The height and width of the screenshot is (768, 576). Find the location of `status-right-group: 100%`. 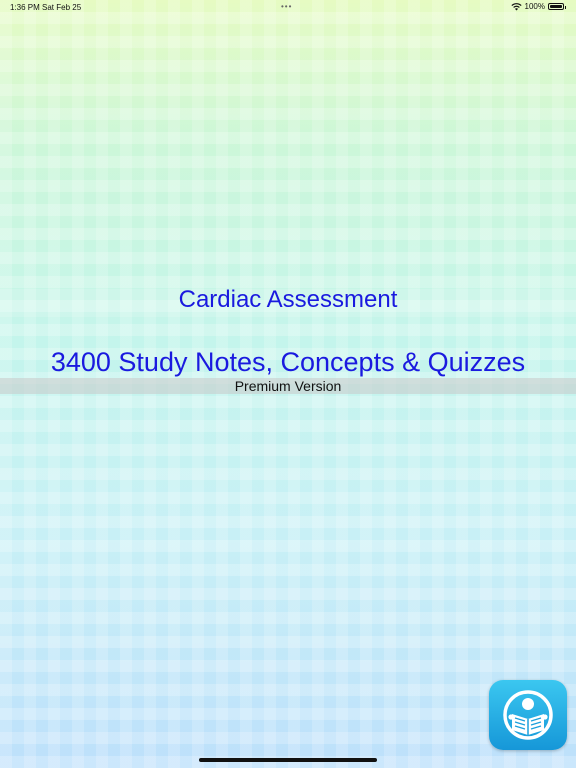

status-right-group: 100% is located at coordinates (538, 6).